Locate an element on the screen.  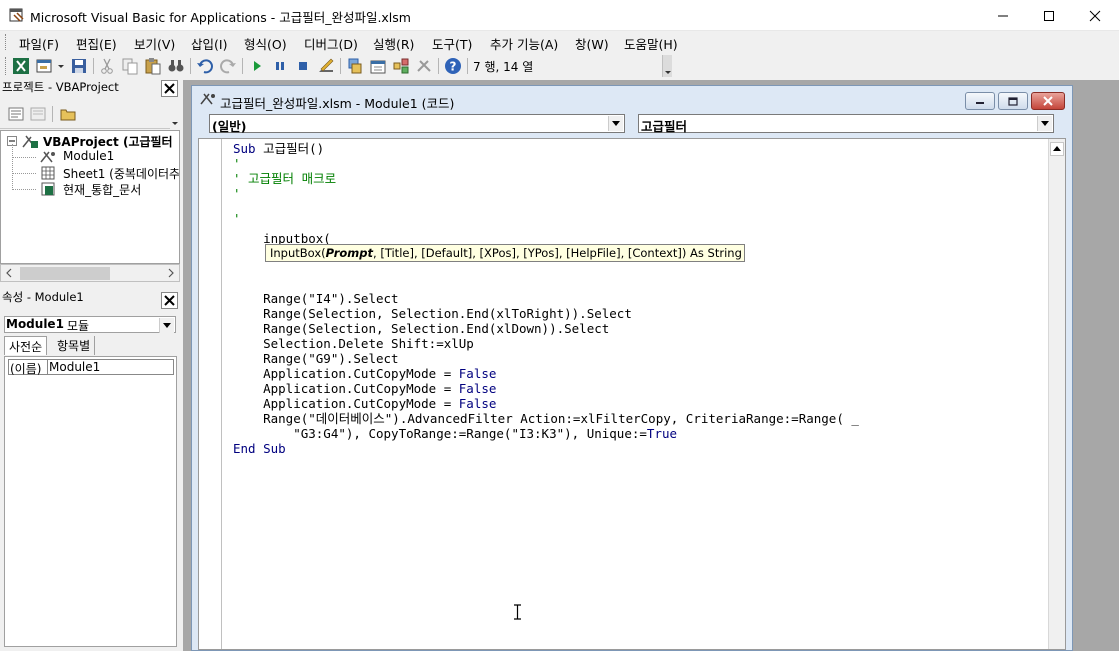
toolbar-options is located at coordinates (667, 66).